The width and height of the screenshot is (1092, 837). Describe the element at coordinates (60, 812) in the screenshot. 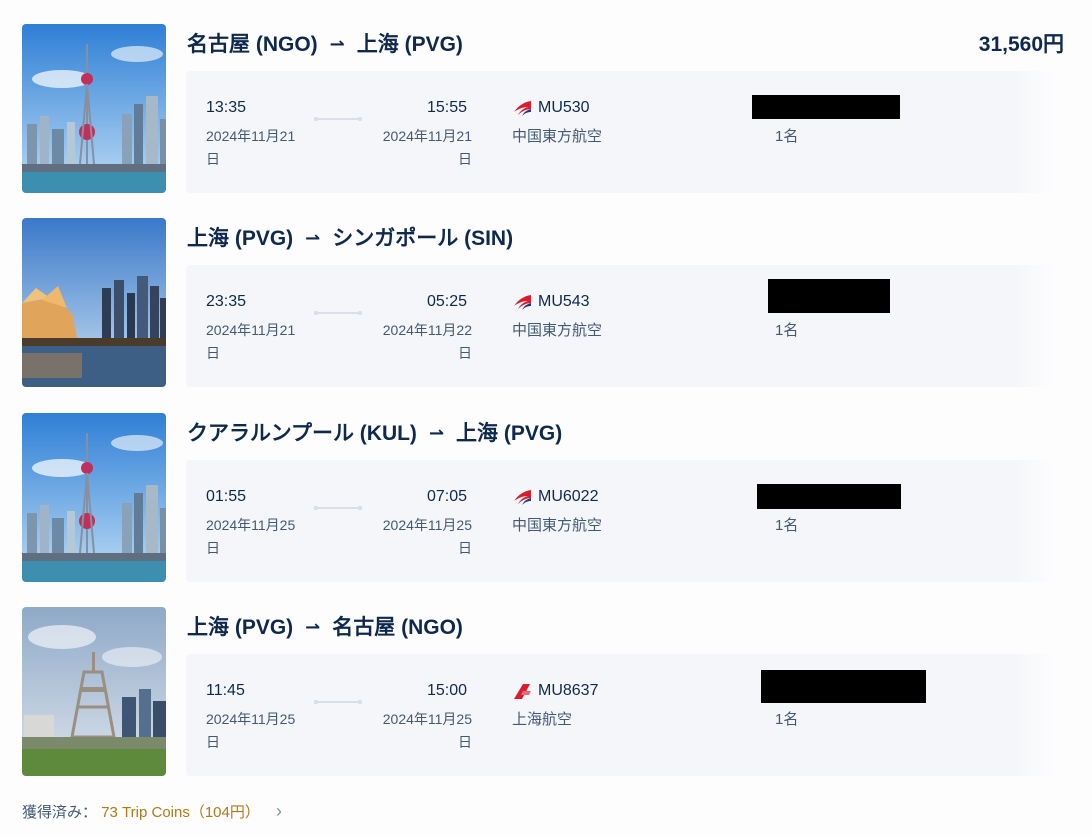

I see `trip-coins-label: 獲得済み：` at that location.